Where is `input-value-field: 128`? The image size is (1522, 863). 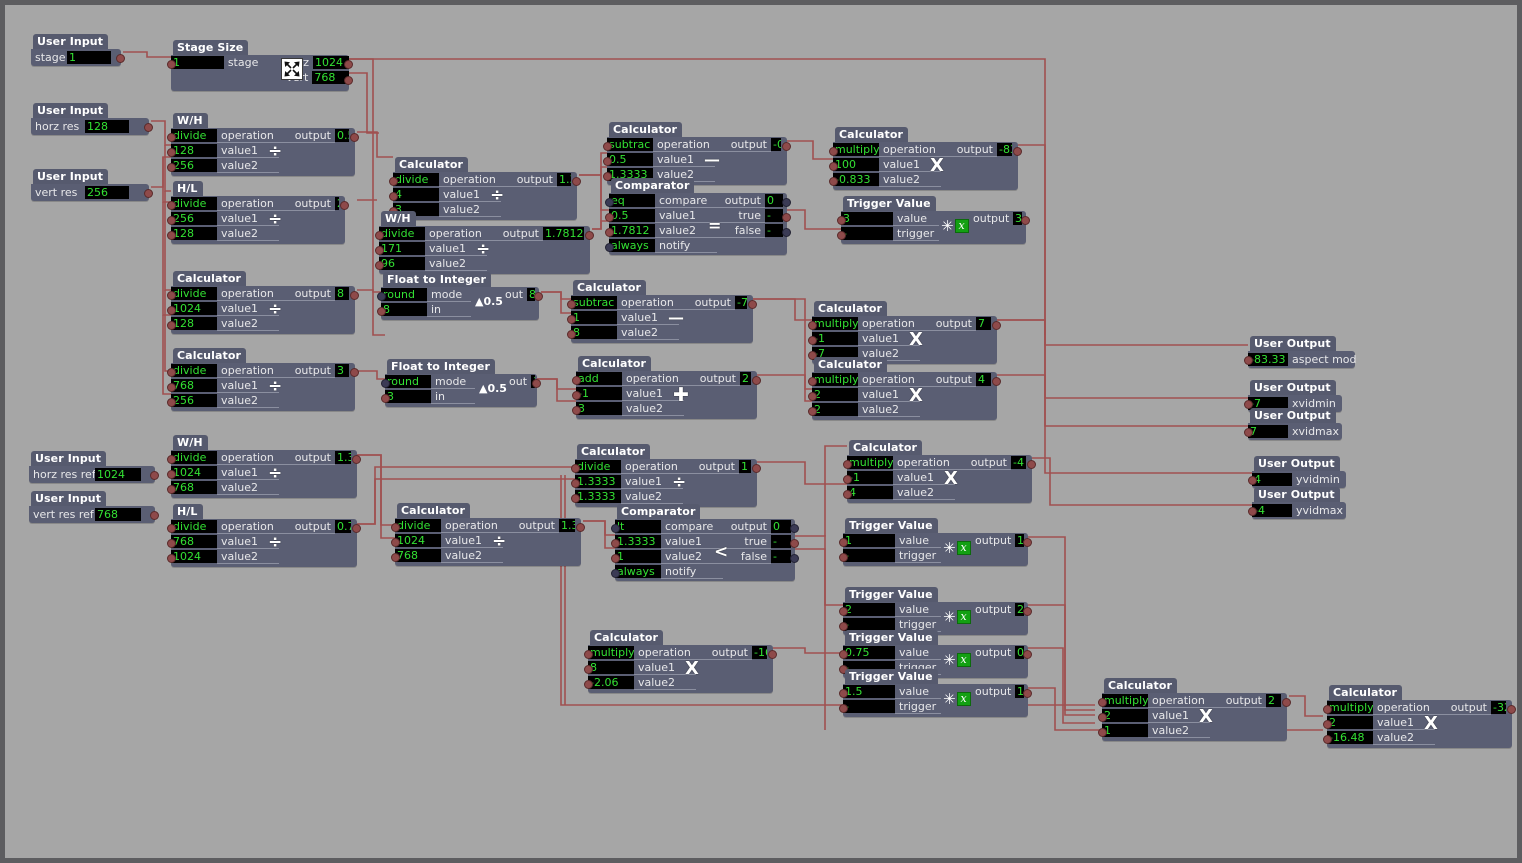 input-value-field: 128 is located at coordinates (107, 126).